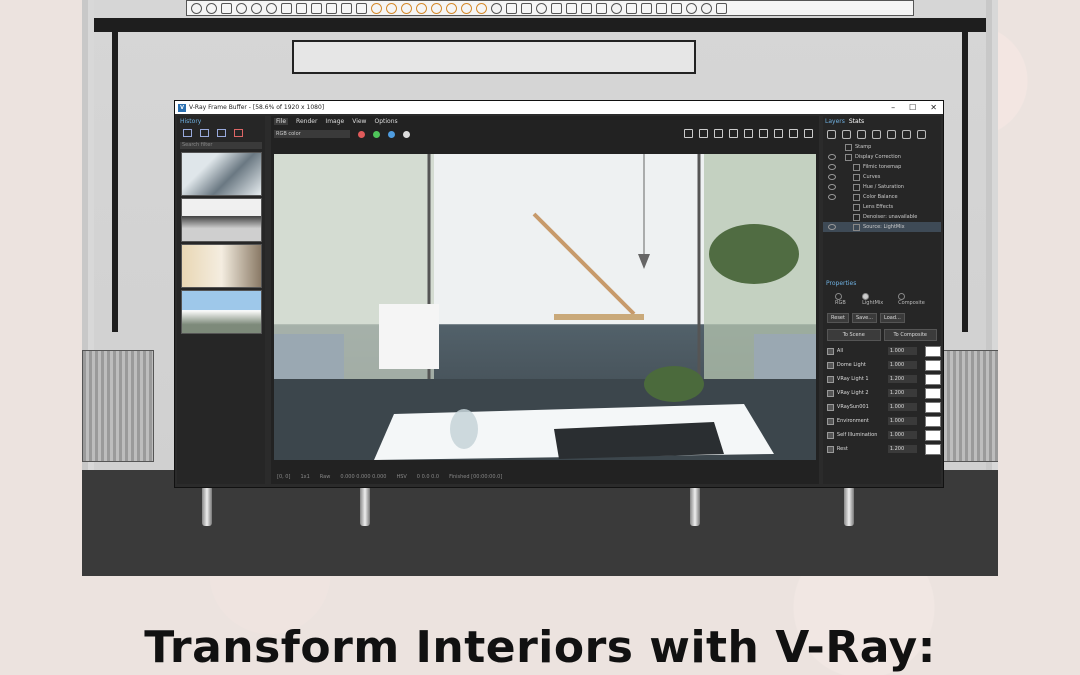  Describe the element at coordinates (882, 207) in the screenshot. I see `layer-item: Lens Effects` at that location.